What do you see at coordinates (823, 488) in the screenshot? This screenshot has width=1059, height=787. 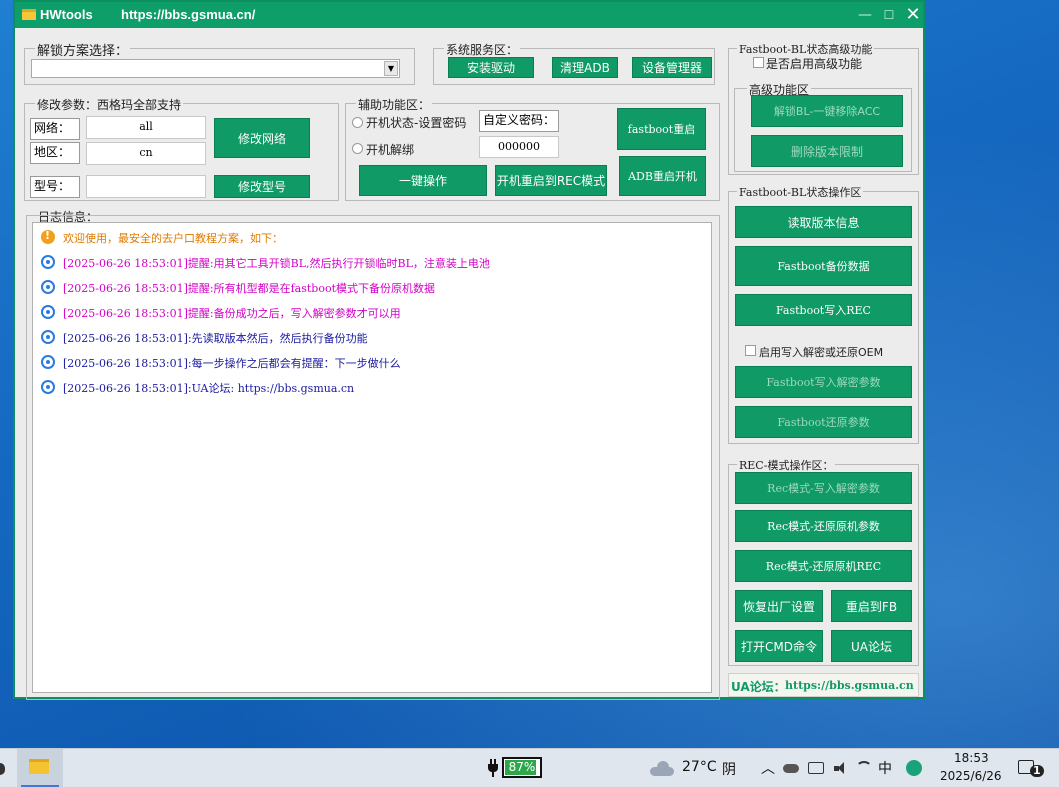 I see `rec-write-params-button: Rec模式-写入解密参数` at bounding box center [823, 488].